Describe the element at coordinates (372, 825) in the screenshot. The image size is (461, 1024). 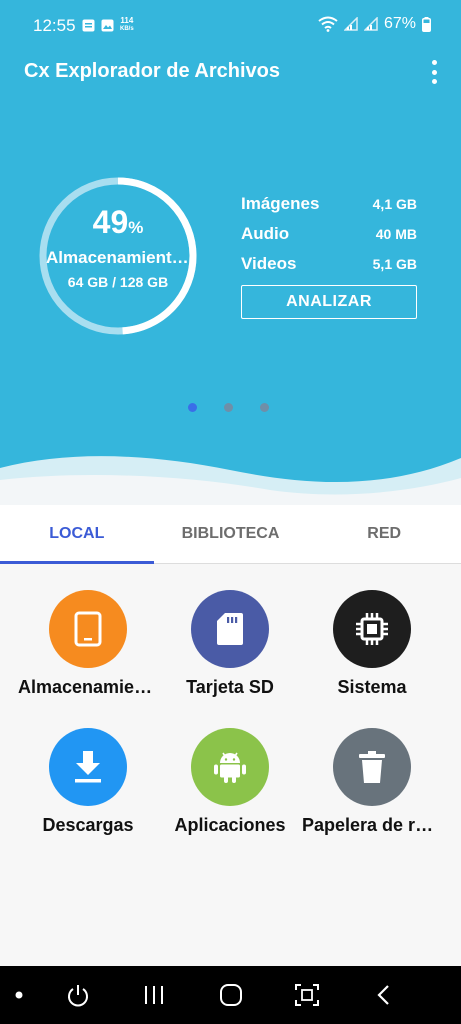
I see `location-label: Papelera de reciclaje` at that location.